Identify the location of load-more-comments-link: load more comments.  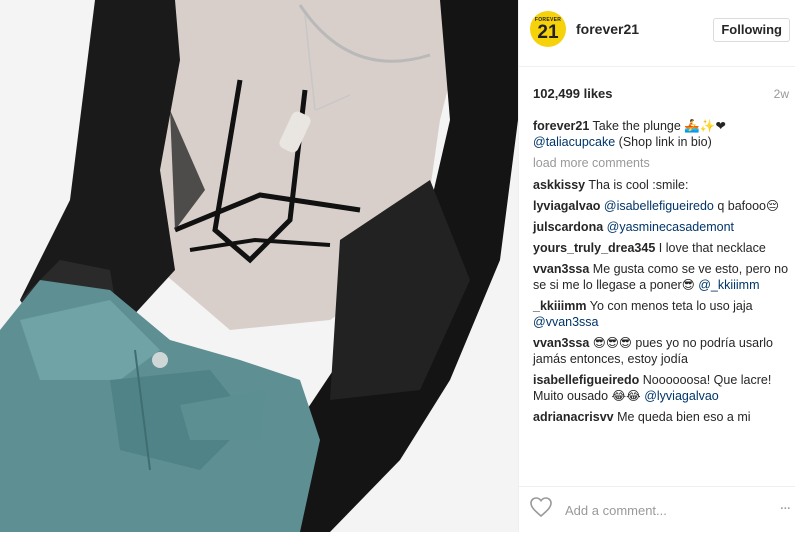
(661, 163).